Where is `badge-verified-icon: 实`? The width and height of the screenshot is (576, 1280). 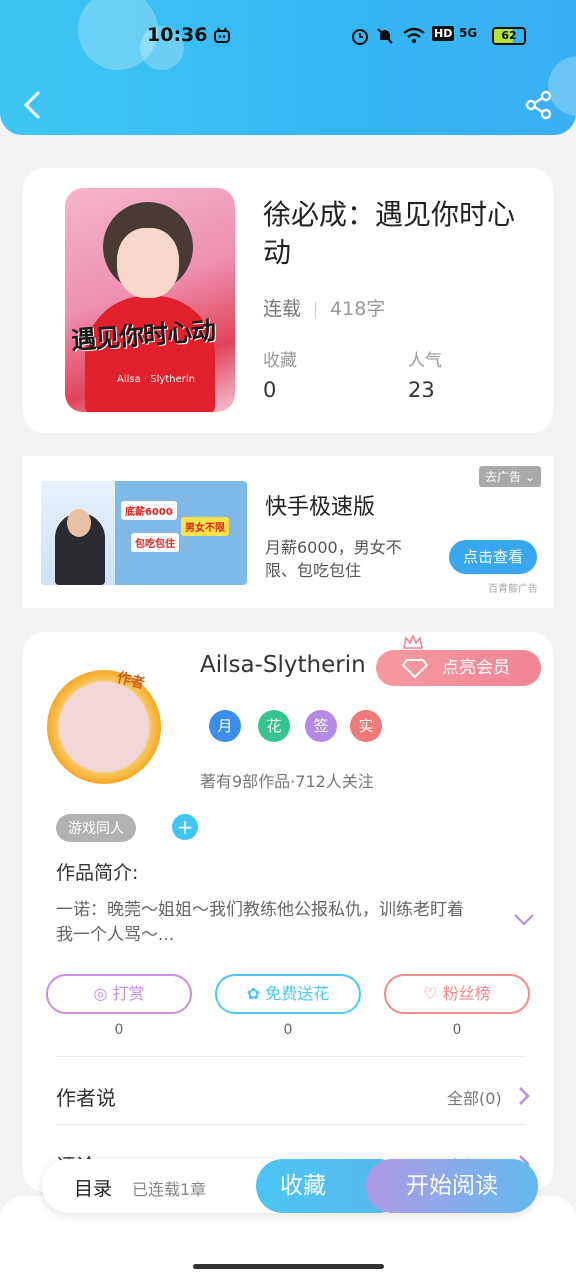 badge-verified-icon: 实 is located at coordinates (366, 726).